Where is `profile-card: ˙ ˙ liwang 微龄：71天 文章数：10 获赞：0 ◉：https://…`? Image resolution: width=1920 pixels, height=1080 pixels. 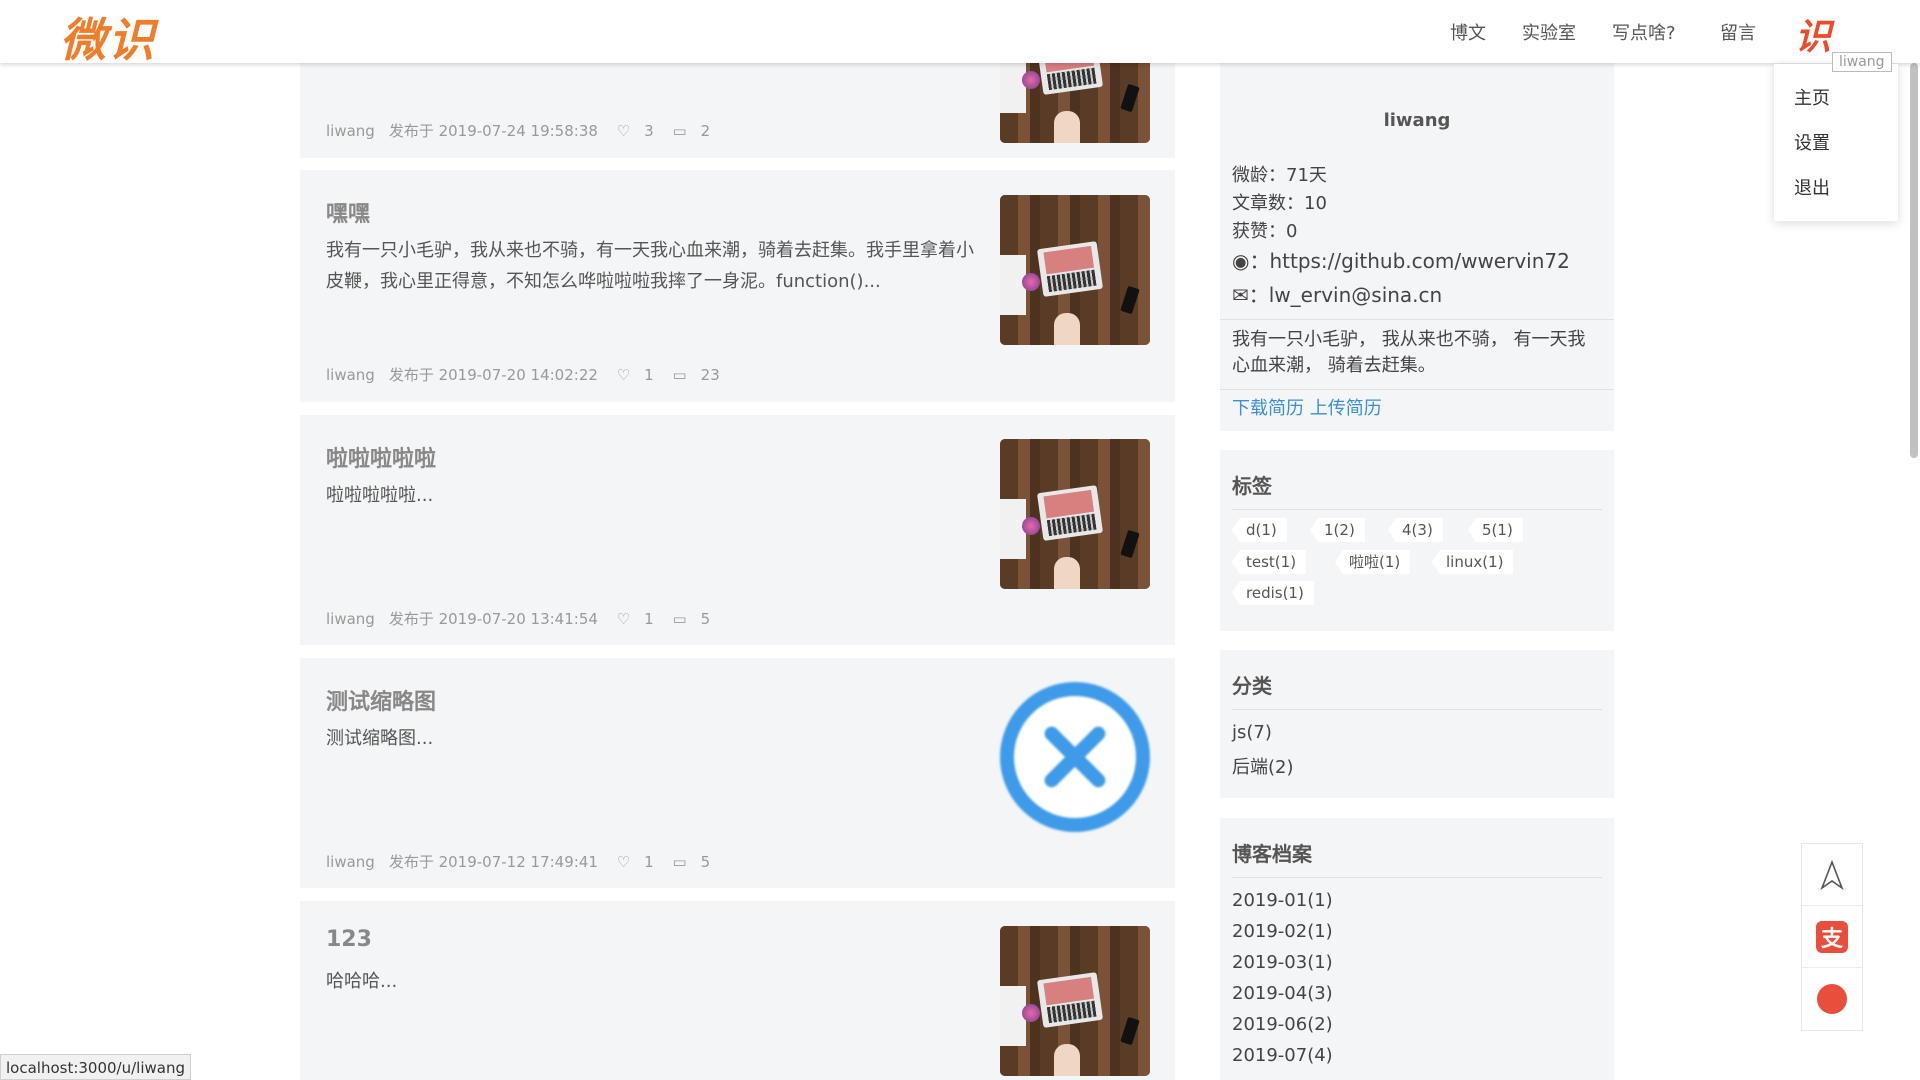 profile-card: ˙ ˙ liwang 微龄：71天 文章数：10 获赞：0 ◉：https://… is located at coordinates (1417, 247).